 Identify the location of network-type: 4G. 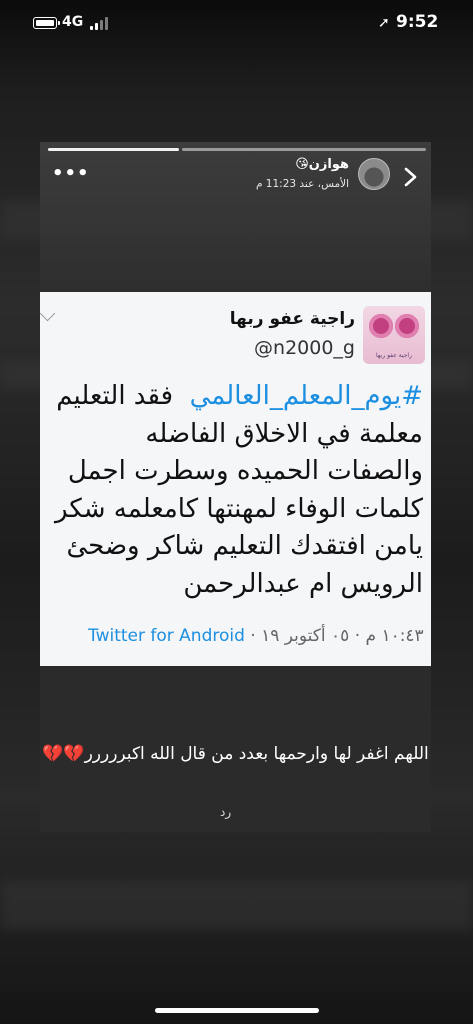
(73, 22).